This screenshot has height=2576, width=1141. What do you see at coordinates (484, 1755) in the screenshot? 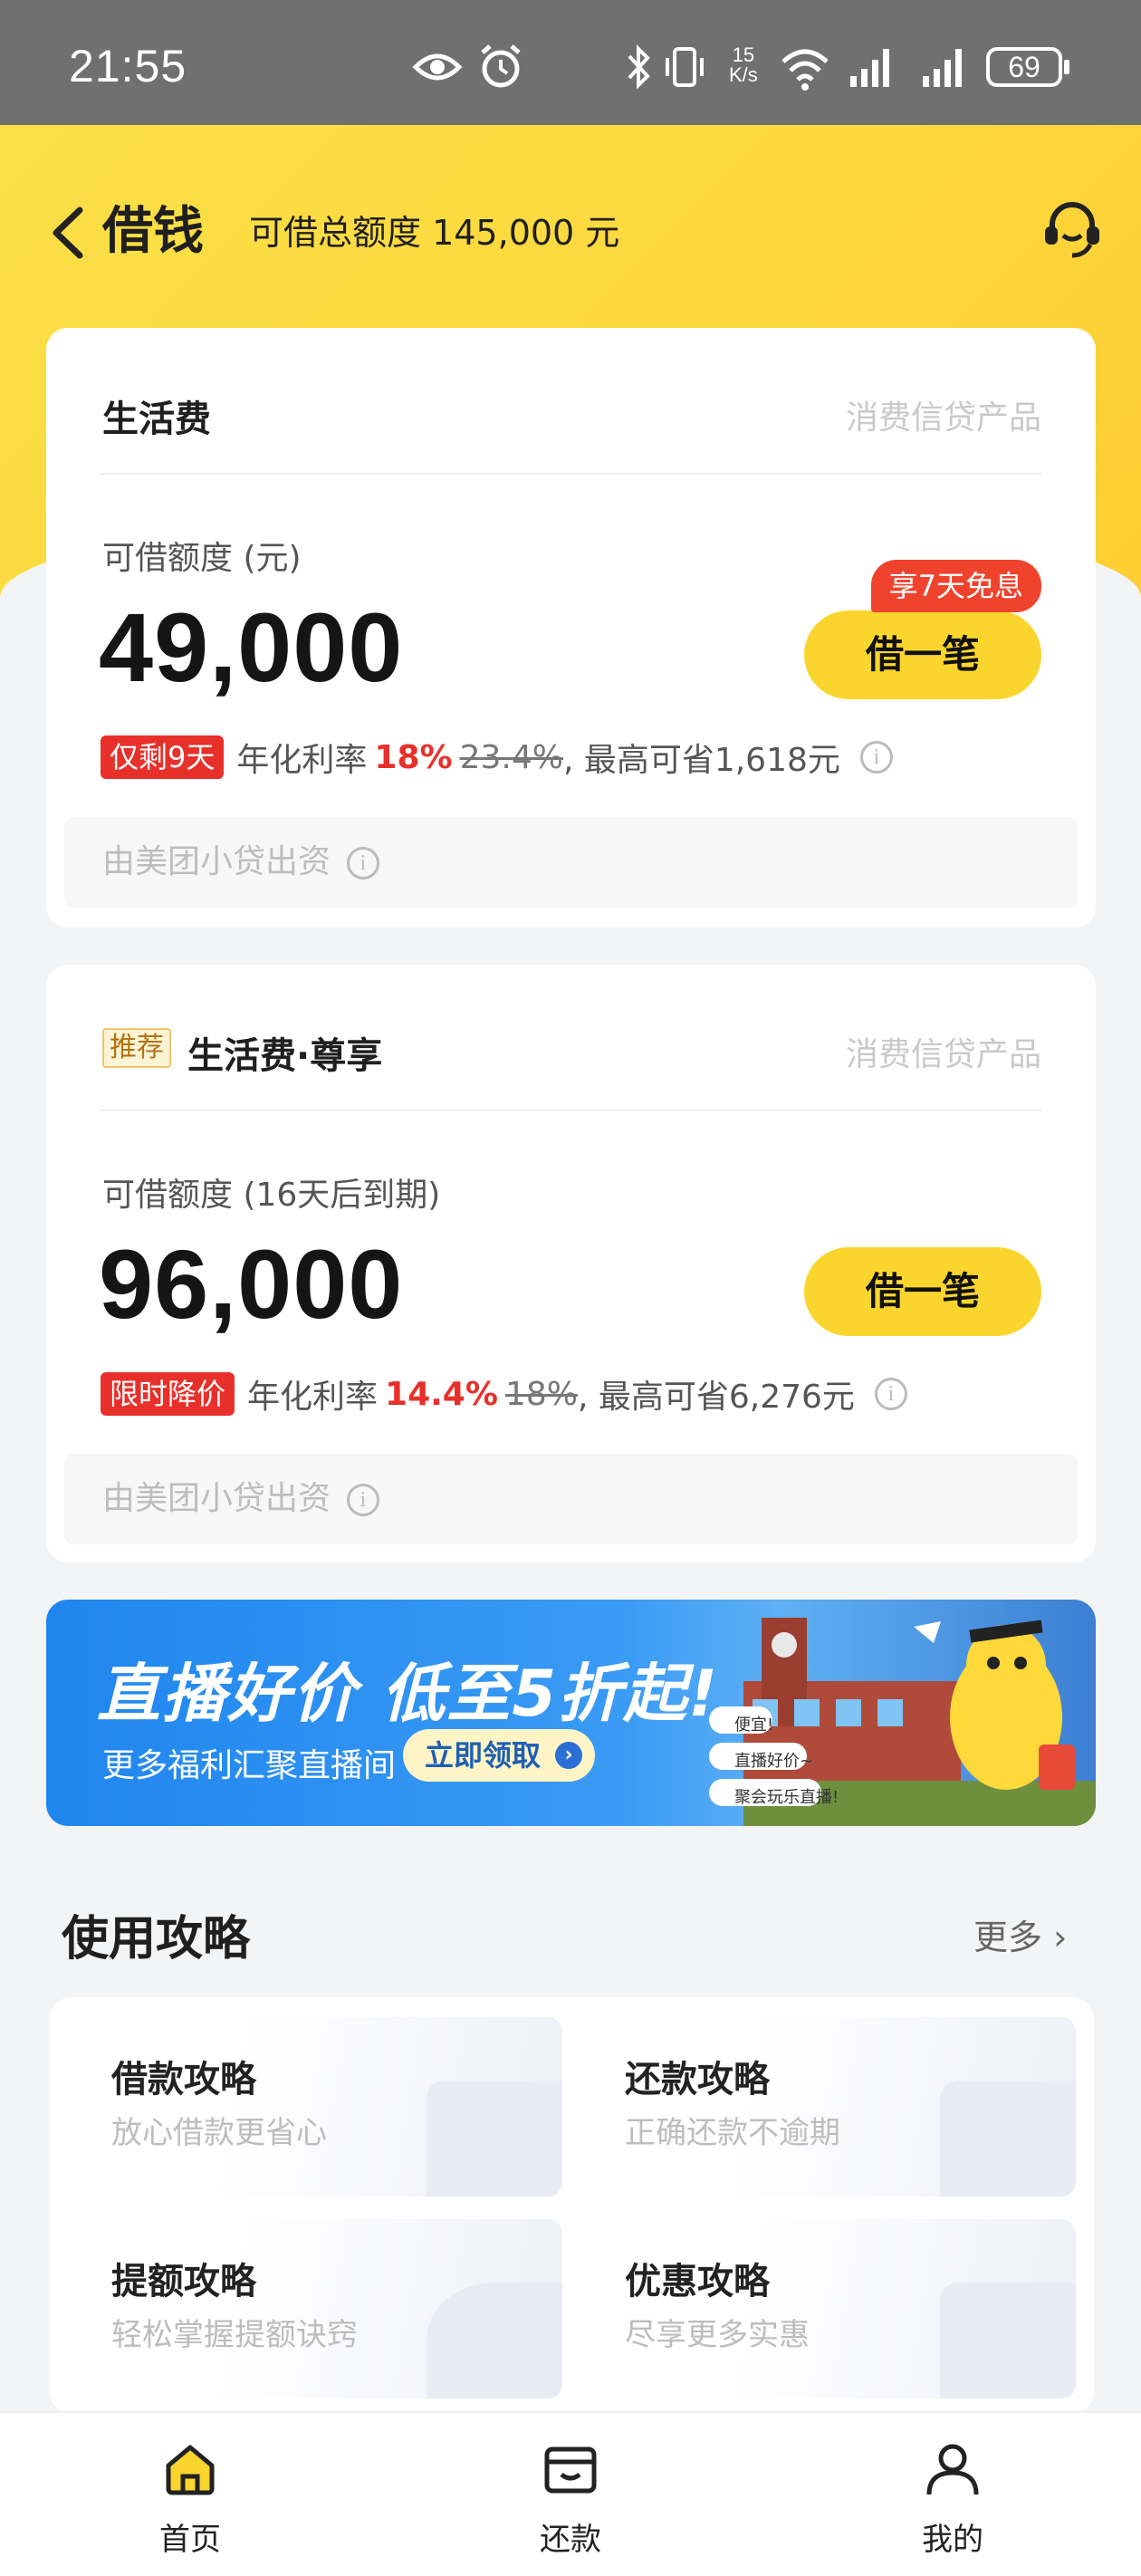
I see `claim-button-label: 立即领取` at bounding box center [484, 1755].